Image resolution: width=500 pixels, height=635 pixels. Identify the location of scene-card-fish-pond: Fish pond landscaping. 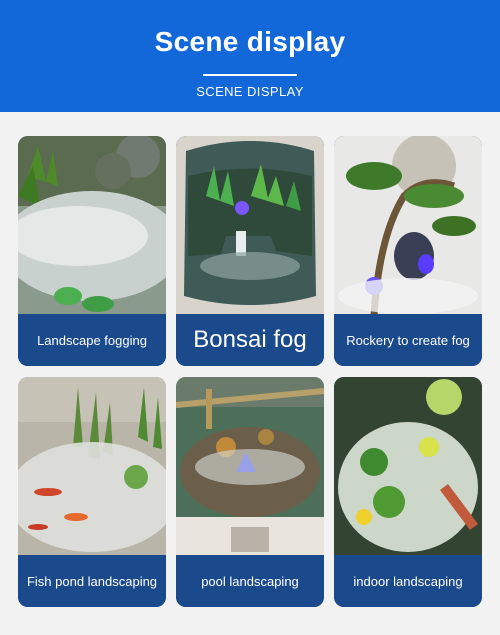
(92, 492).